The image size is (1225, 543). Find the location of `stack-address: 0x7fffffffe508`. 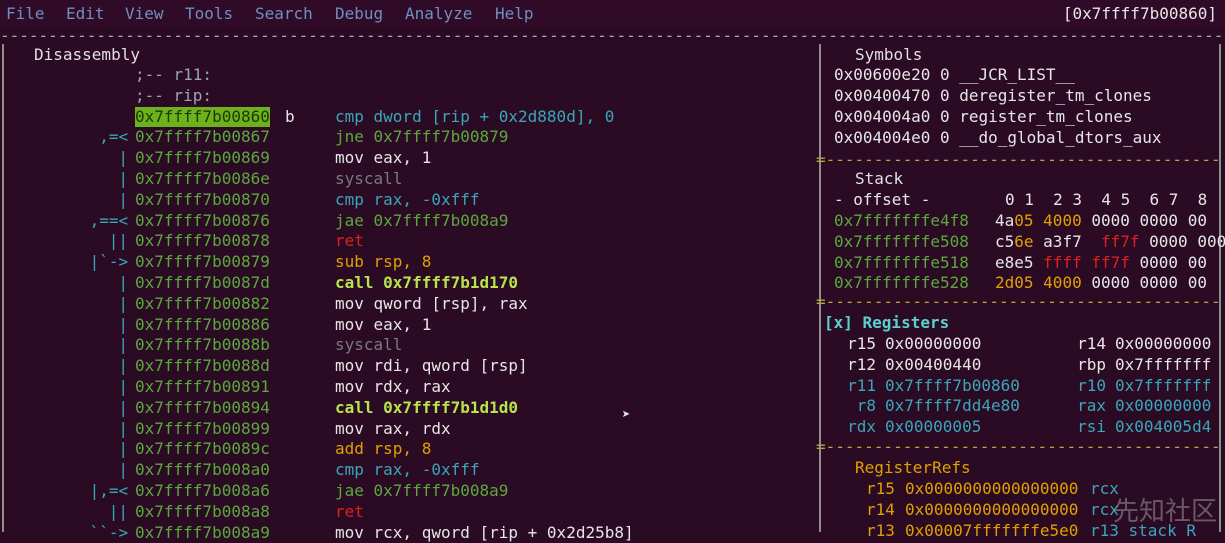

stack-address: 0x7fffffffe508 is located at coordinates (901, 242).